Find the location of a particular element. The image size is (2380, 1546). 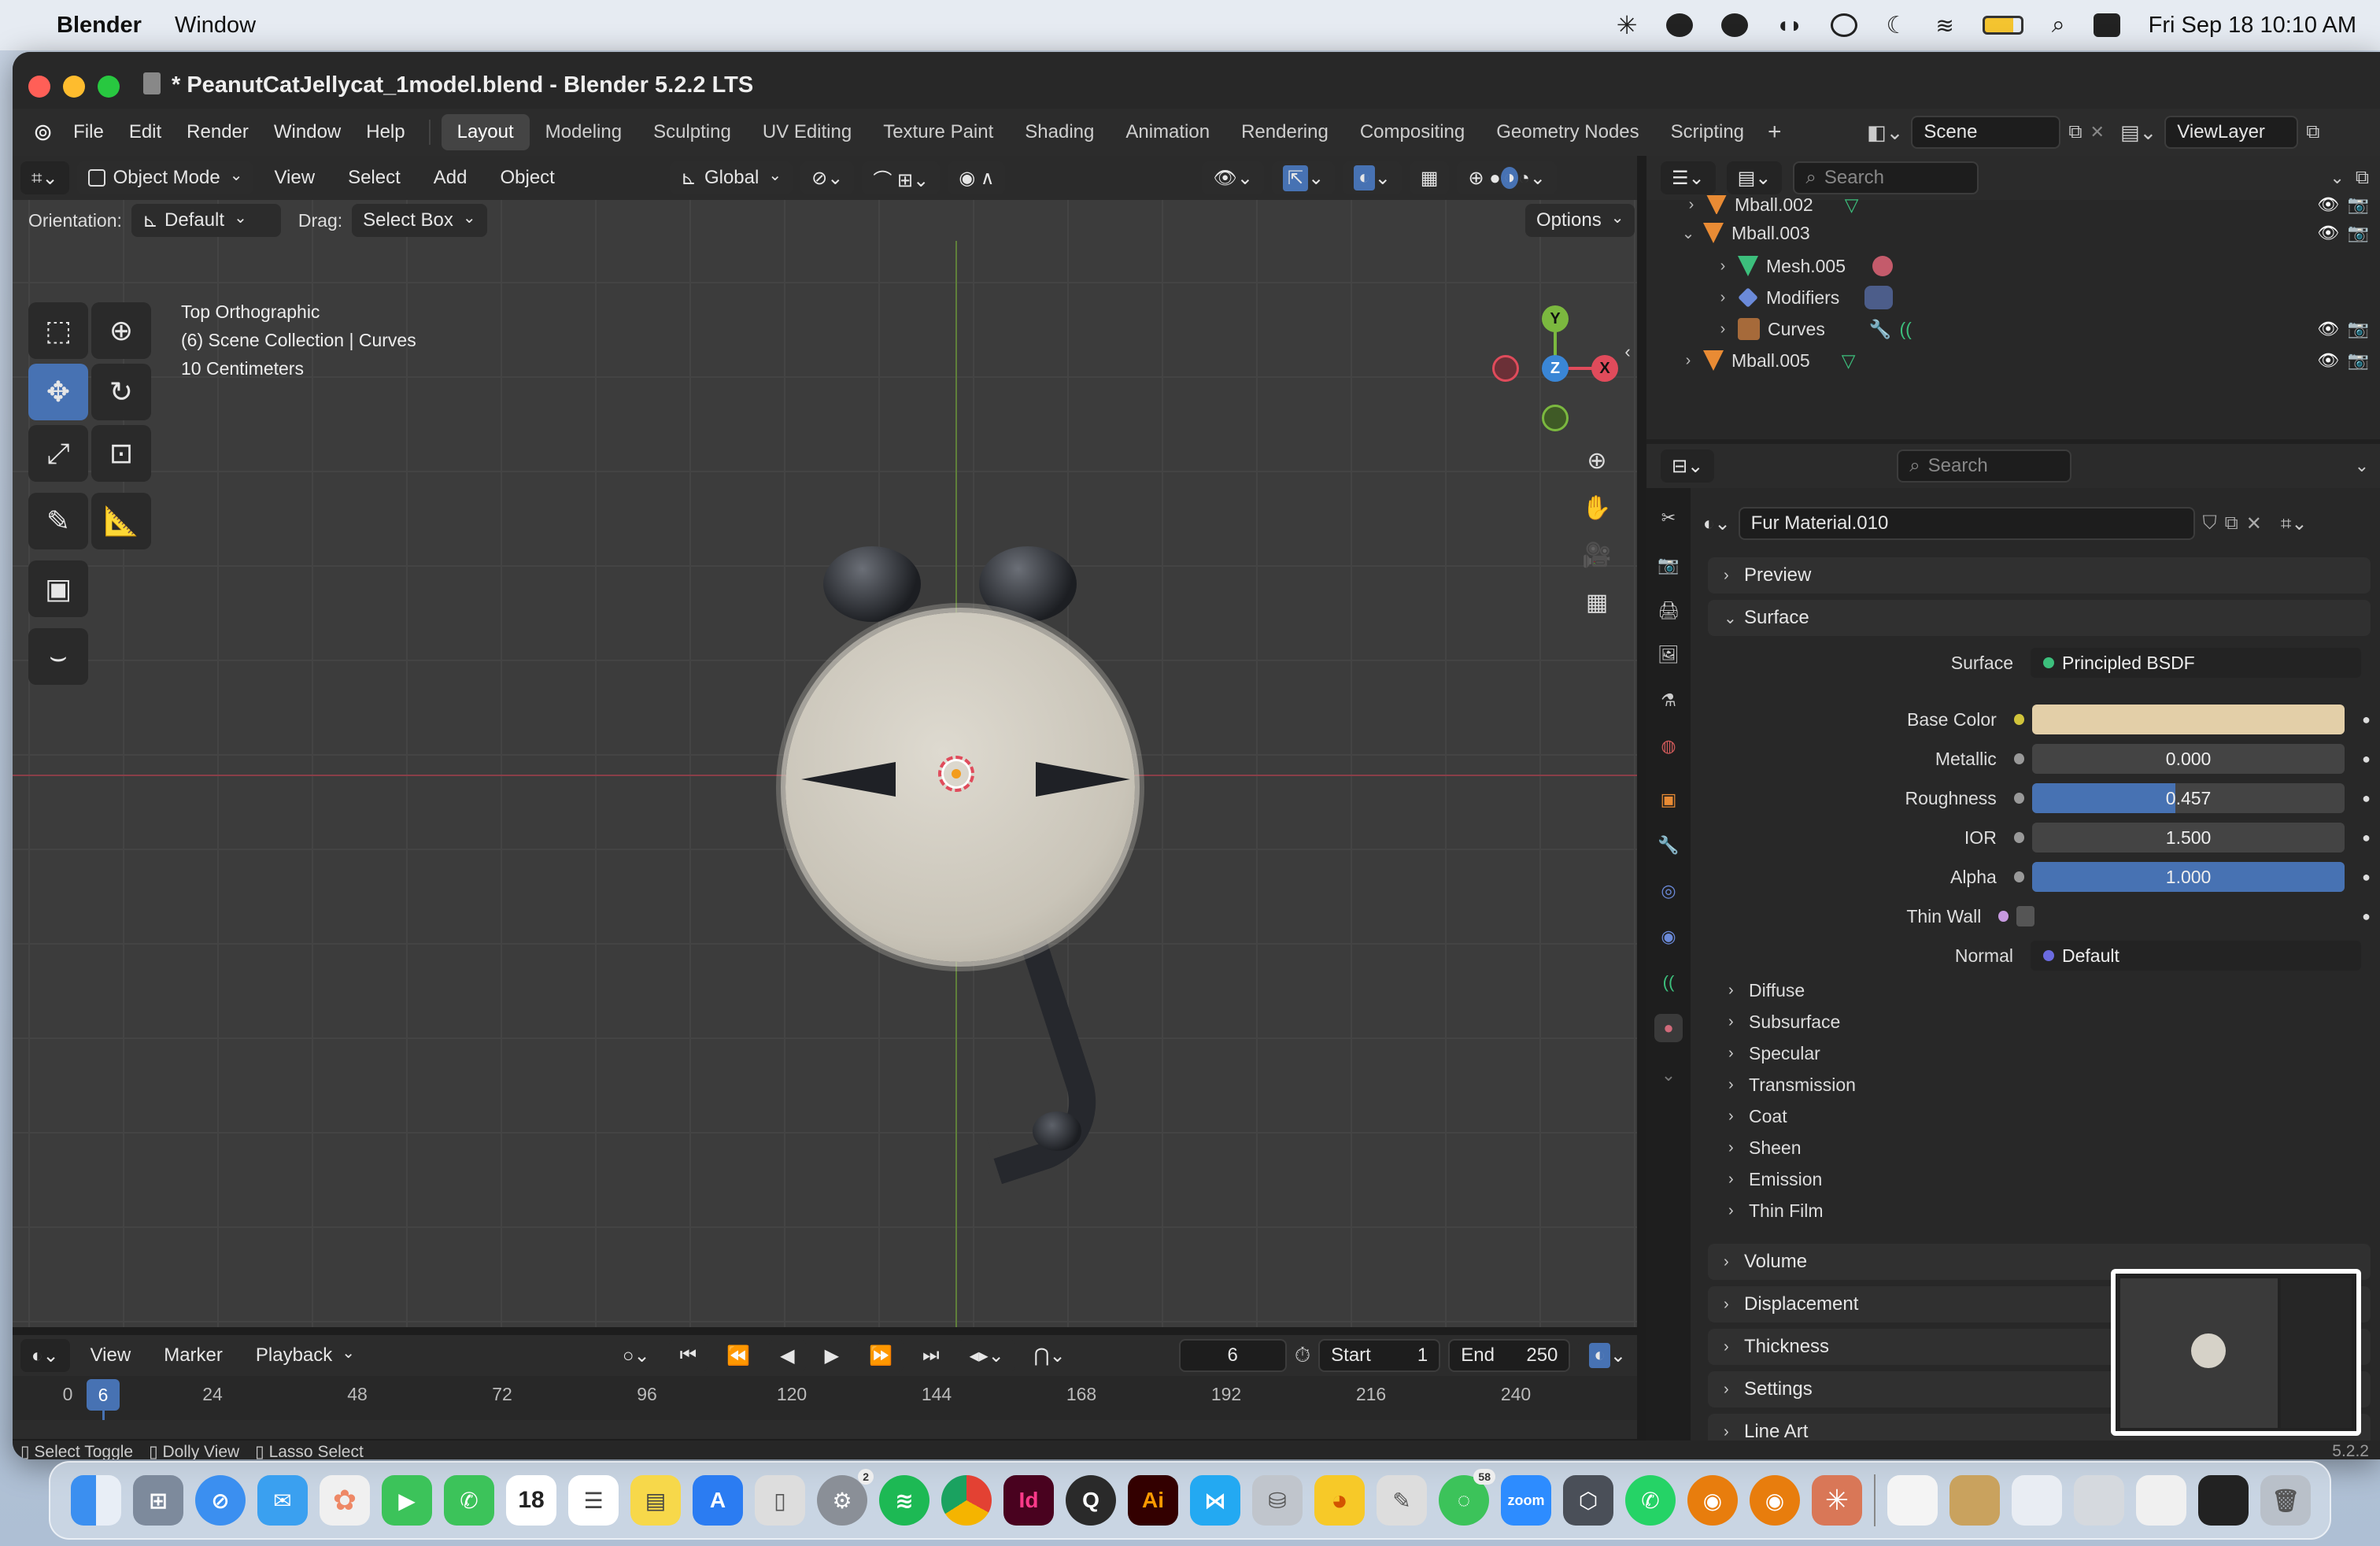

gizmo-neg-y is located at coordinates (1555, 418).